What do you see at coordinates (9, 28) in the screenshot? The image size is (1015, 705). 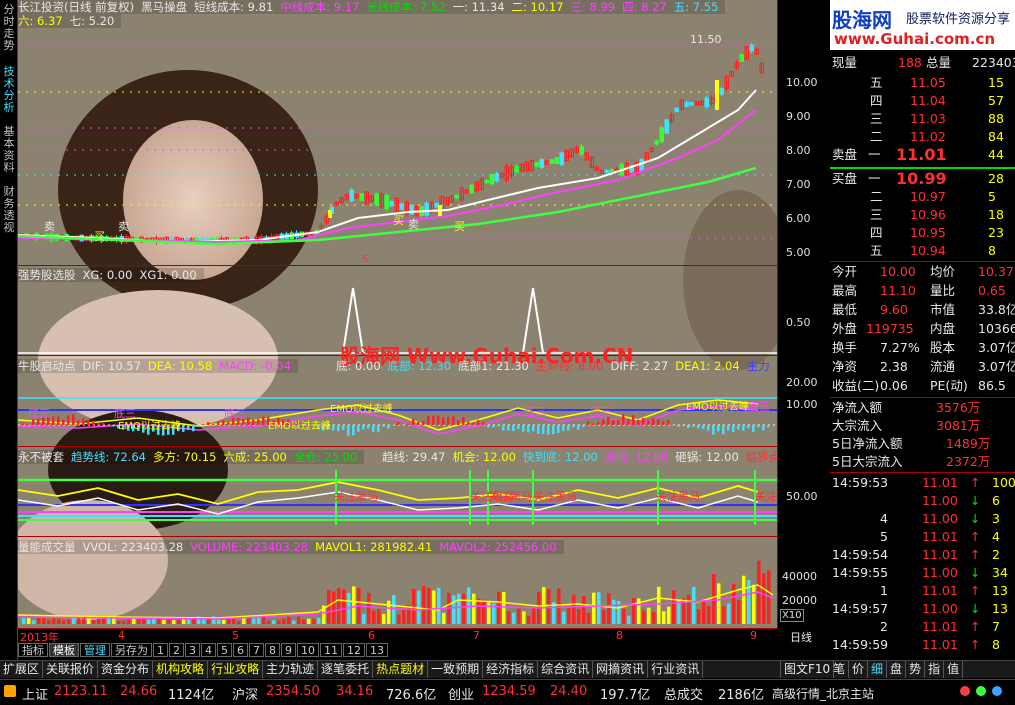 I see `tab-intraday: 分时走势` at bounding box center [9, 28].